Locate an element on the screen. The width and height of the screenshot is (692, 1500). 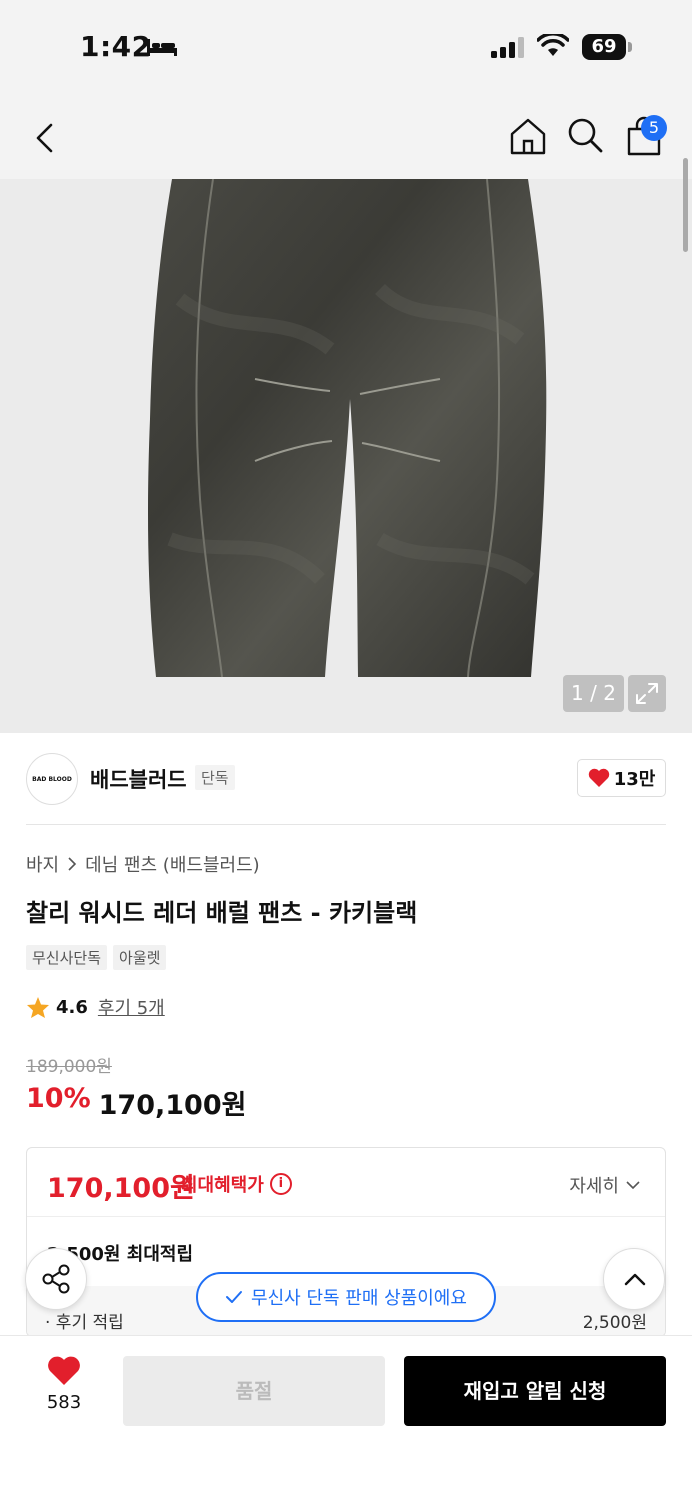
search-icon is located at coordinates (585, 135).